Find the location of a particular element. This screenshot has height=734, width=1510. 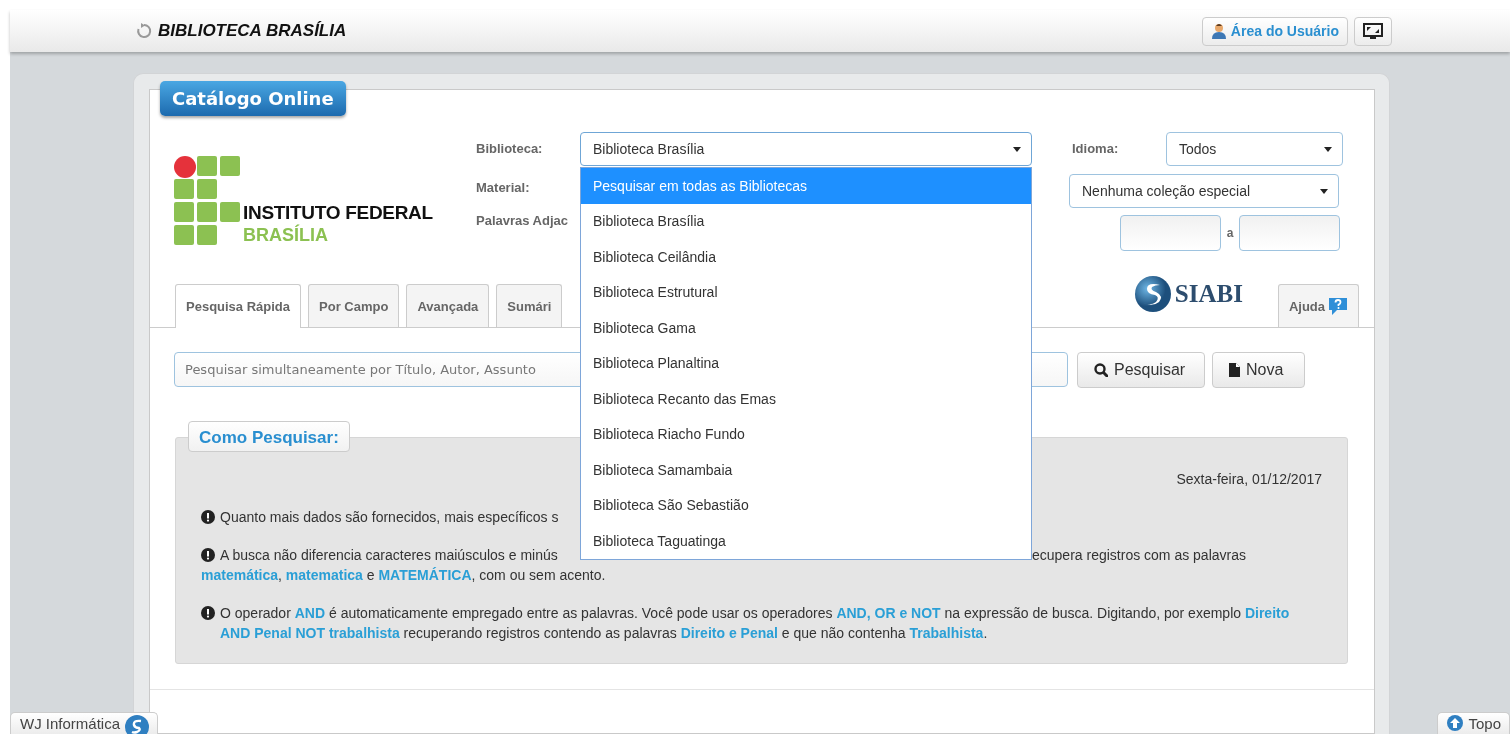

tip-text: A busca não diferencia caracteres maiúsculos e minús is located at coordinates (389, 555).